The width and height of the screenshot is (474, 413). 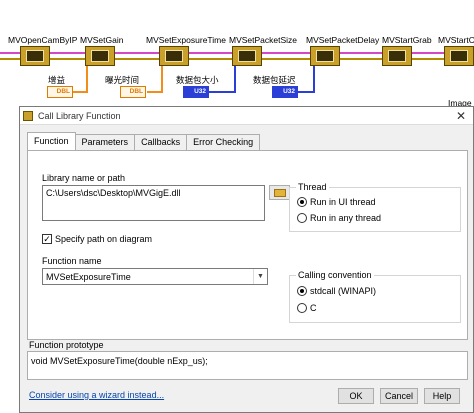 What do you see at coordinates (263, 40) in the screenshot?
I see `vi-label-set-packet-size: MVSetPacketSize` at bounding box center [263, 40].